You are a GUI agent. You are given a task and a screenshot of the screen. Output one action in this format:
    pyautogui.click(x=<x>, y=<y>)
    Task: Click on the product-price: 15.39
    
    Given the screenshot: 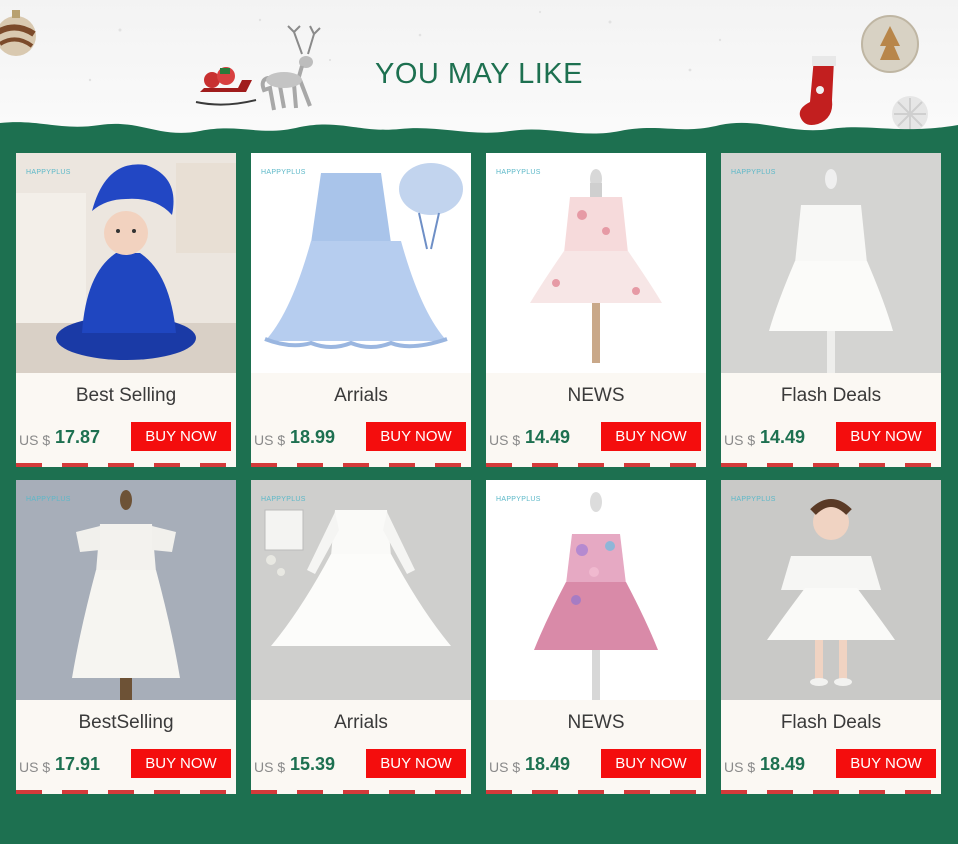 What is the action you would take?
    pyautogui.click(x=313, y=764)
    